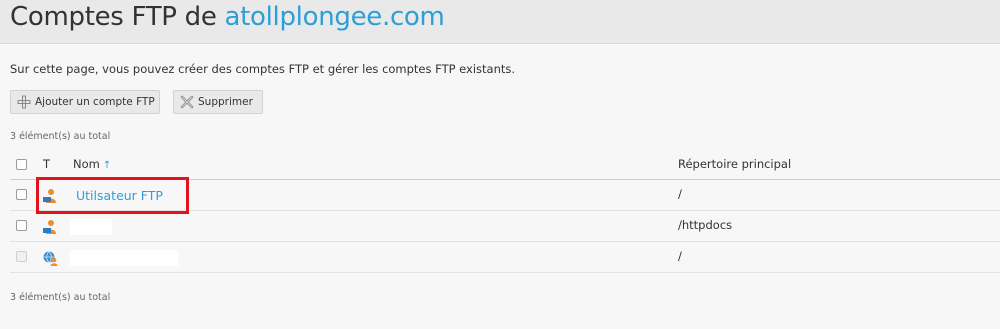 Image resolution: width=1000 pixels, height=329 pixels. I want to click on table-row: Utilsateur FTP /, so click(505, 195).